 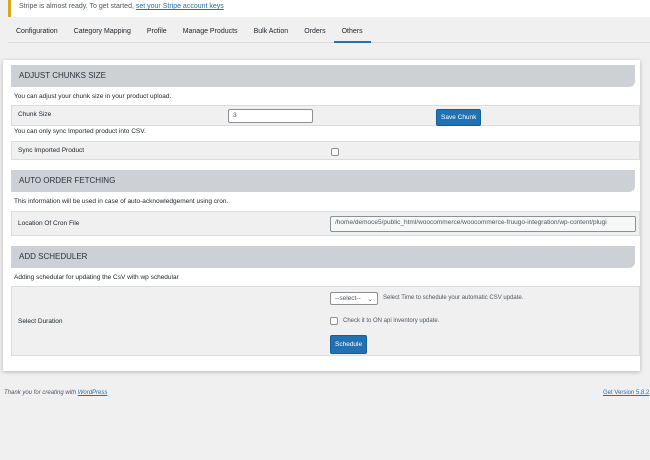 I want to click on footer-text: Thank you for creating with, so click(x=40, y=393).